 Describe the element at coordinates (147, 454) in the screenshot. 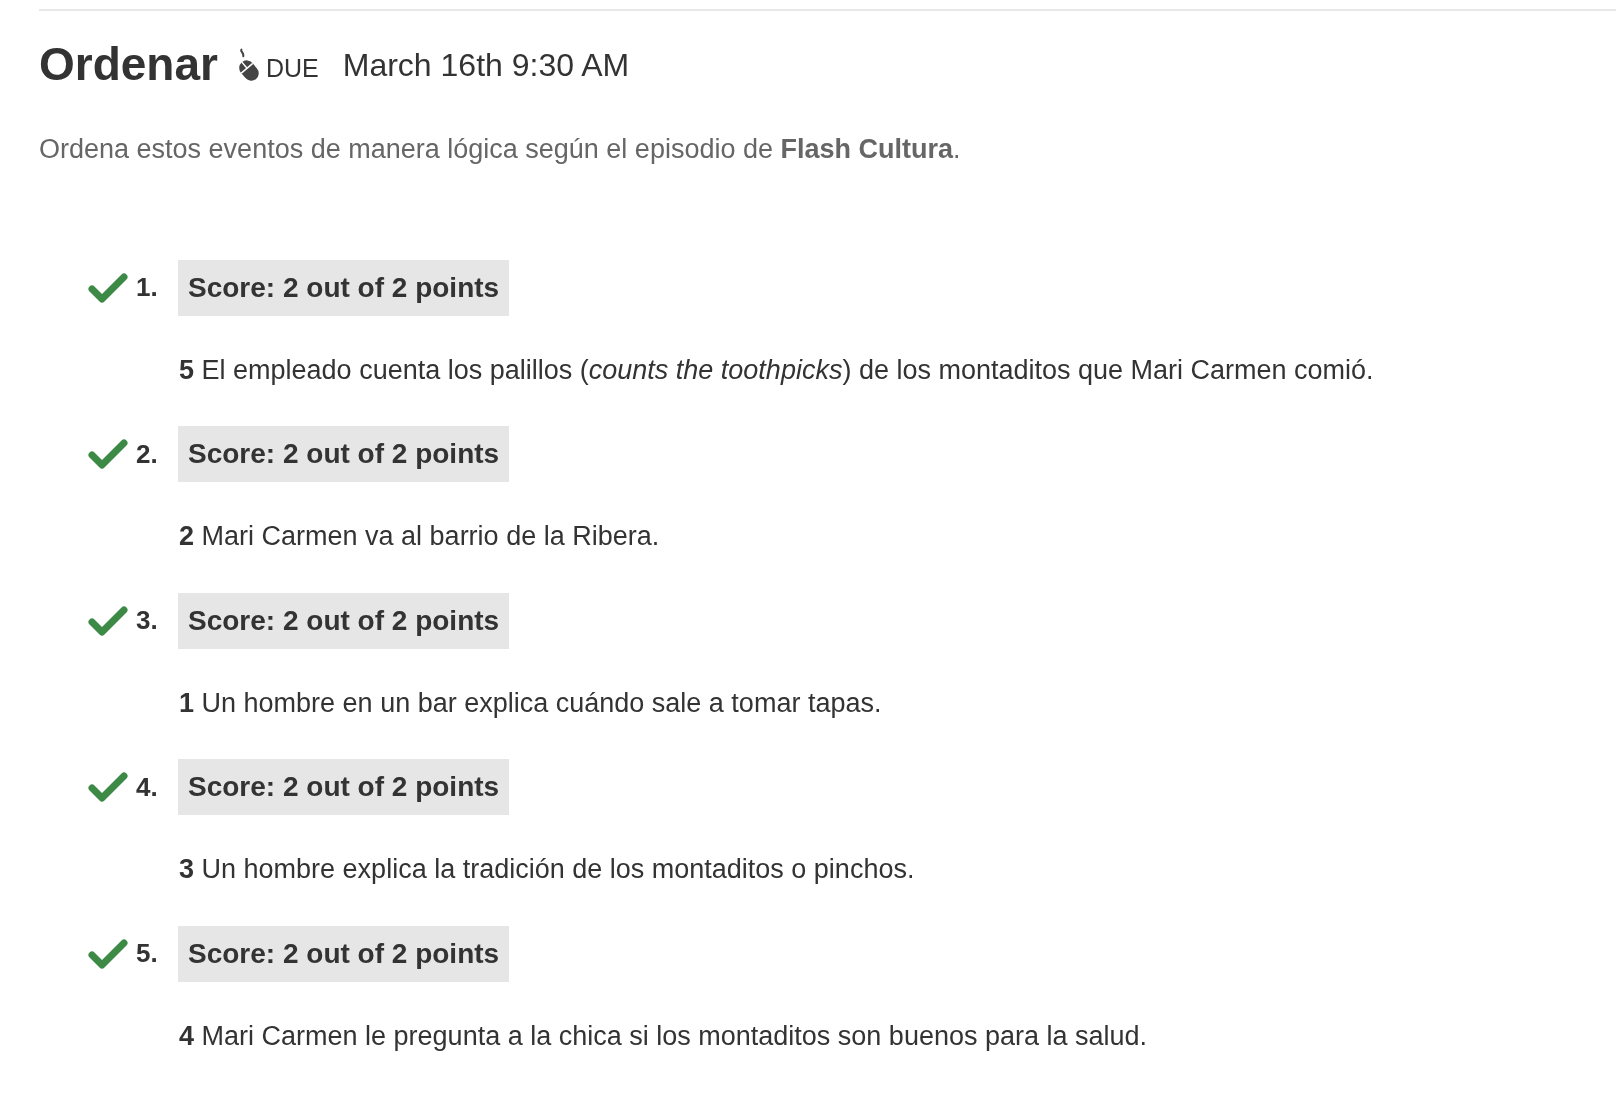

I see `question-number: 2.` at that location.